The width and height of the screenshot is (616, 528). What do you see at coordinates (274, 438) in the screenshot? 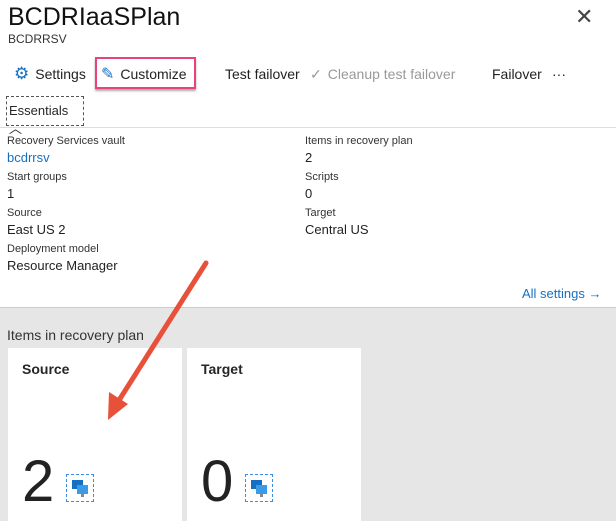
I see `target-tile: Target 0` at bounding box center [274, 438].